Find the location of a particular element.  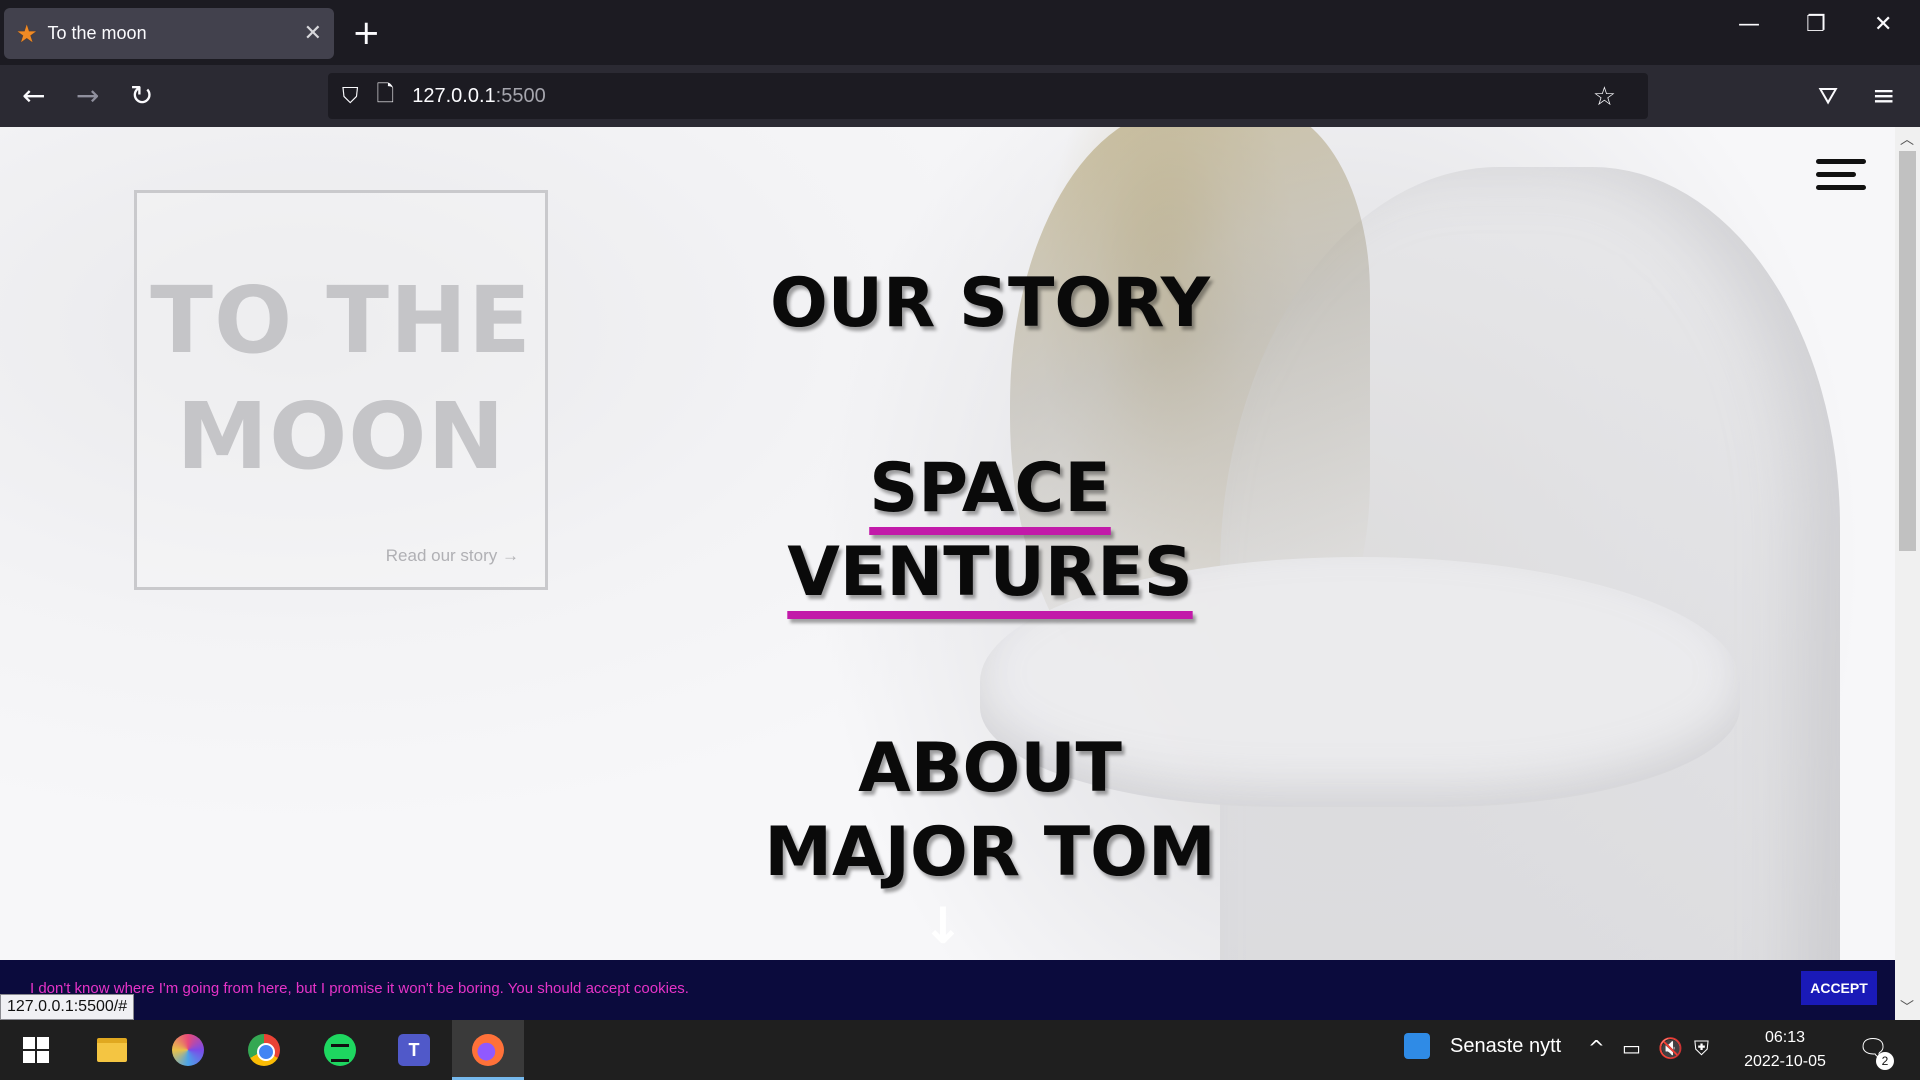

navigation-bar: ← → ↻ ⛉ 🗋 127.0.0.1:5500 ☆ ⛛ ≡ is located at coordinates (960, 96).